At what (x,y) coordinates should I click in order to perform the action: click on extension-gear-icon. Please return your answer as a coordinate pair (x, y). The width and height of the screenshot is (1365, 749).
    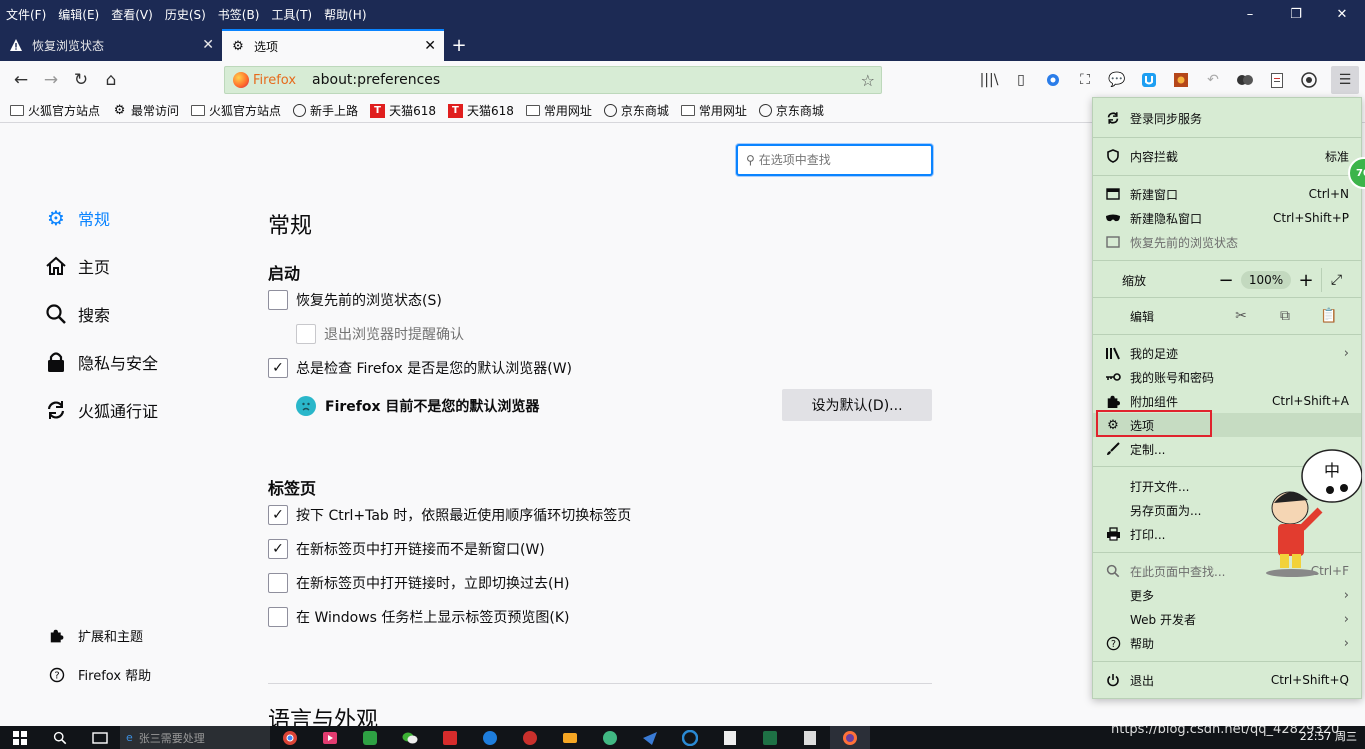
    Looking at the image, I should click on (1053, 80).